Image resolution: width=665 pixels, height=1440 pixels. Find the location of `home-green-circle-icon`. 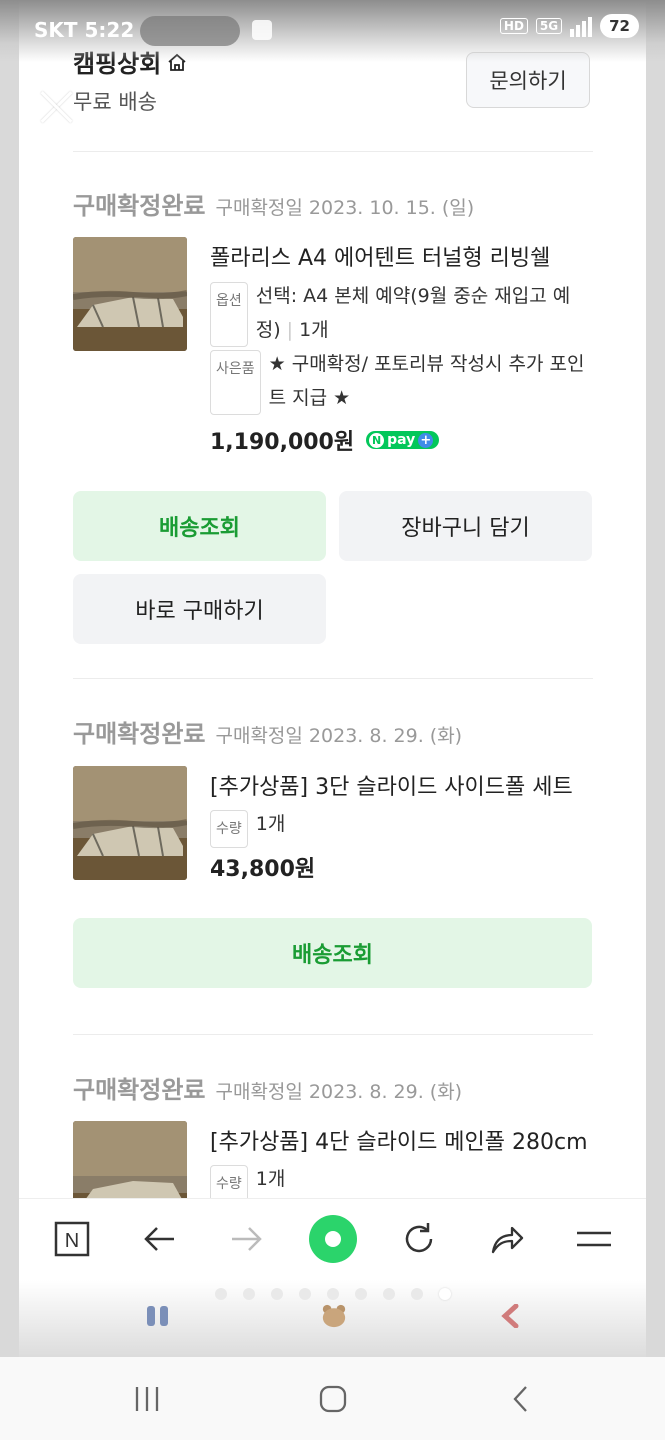

home-green-circle-icon is located at coordinates (333, 1239).